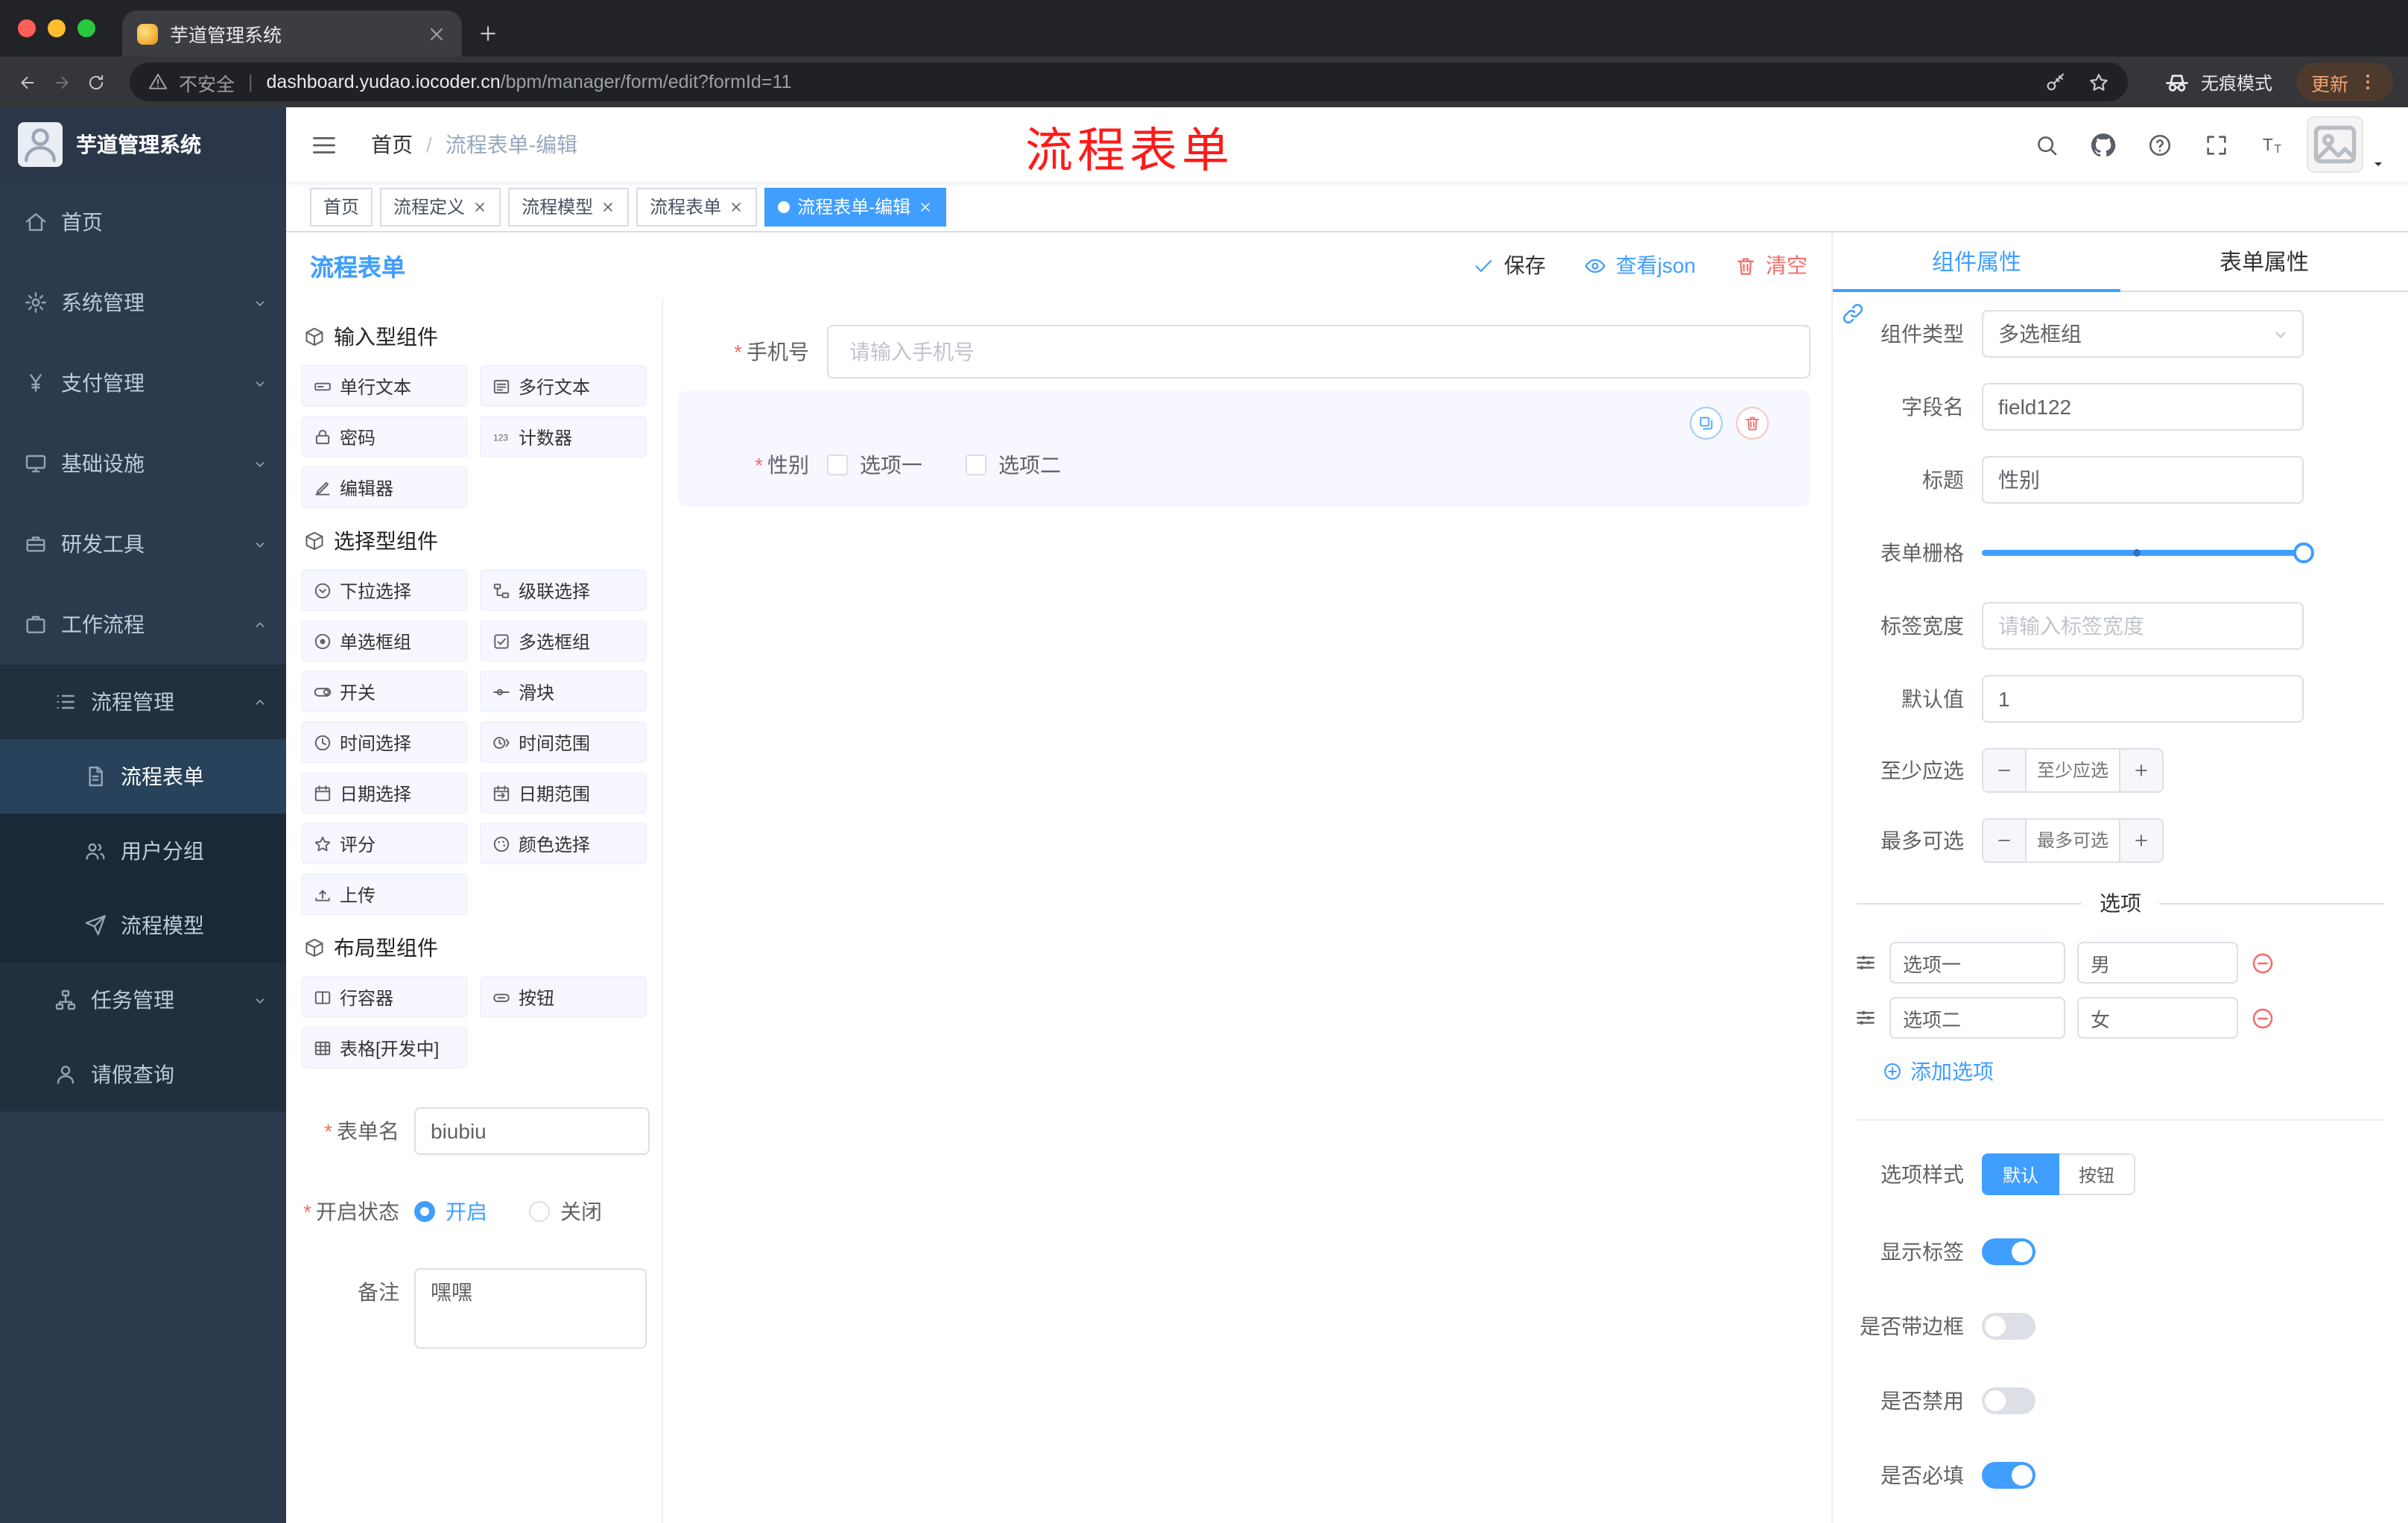 The height and width of the screenshot is (1523, 2408). I want to click on palette-item-时间范围: 时间范围, so click(563, 742).